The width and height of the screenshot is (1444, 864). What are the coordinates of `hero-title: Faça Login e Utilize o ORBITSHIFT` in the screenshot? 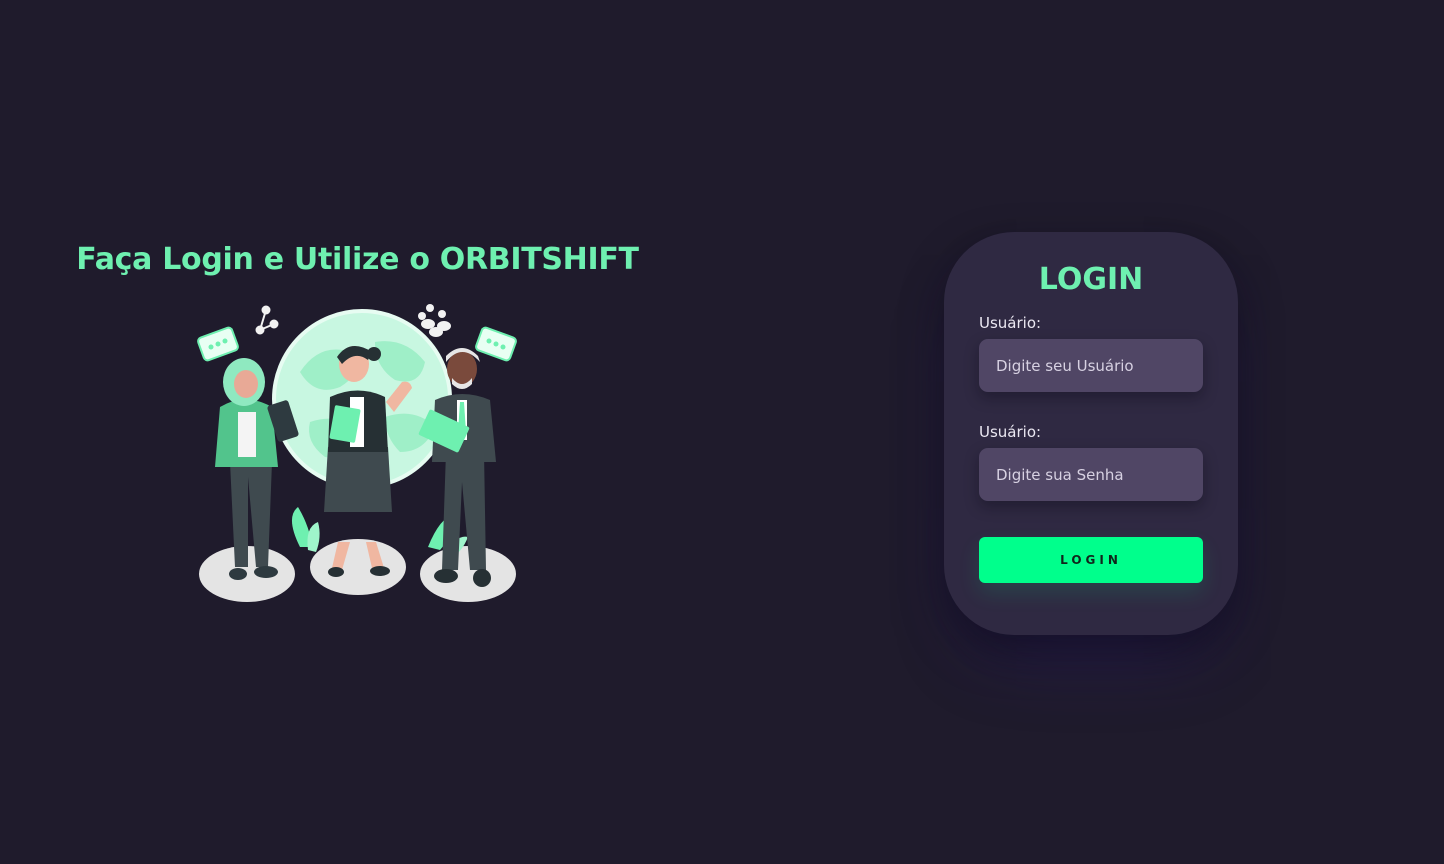 It's located at (357, 259).